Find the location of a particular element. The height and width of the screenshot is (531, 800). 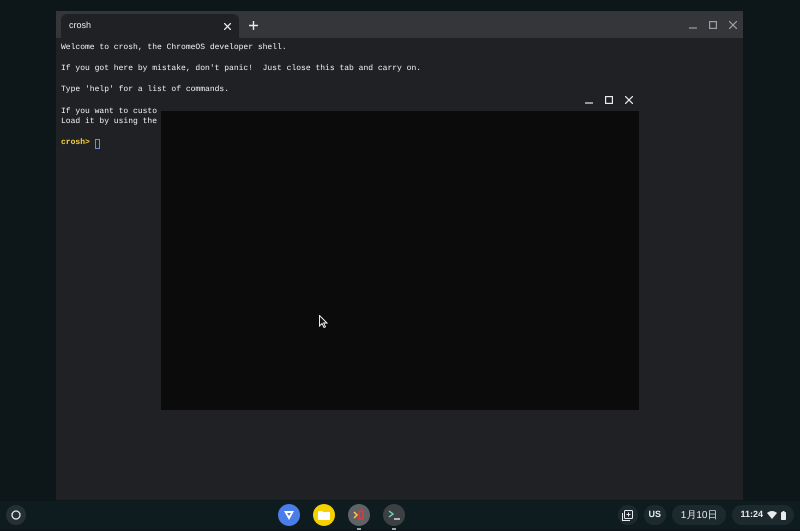

browser-tab: crosh is located at coordinates (150, 26).